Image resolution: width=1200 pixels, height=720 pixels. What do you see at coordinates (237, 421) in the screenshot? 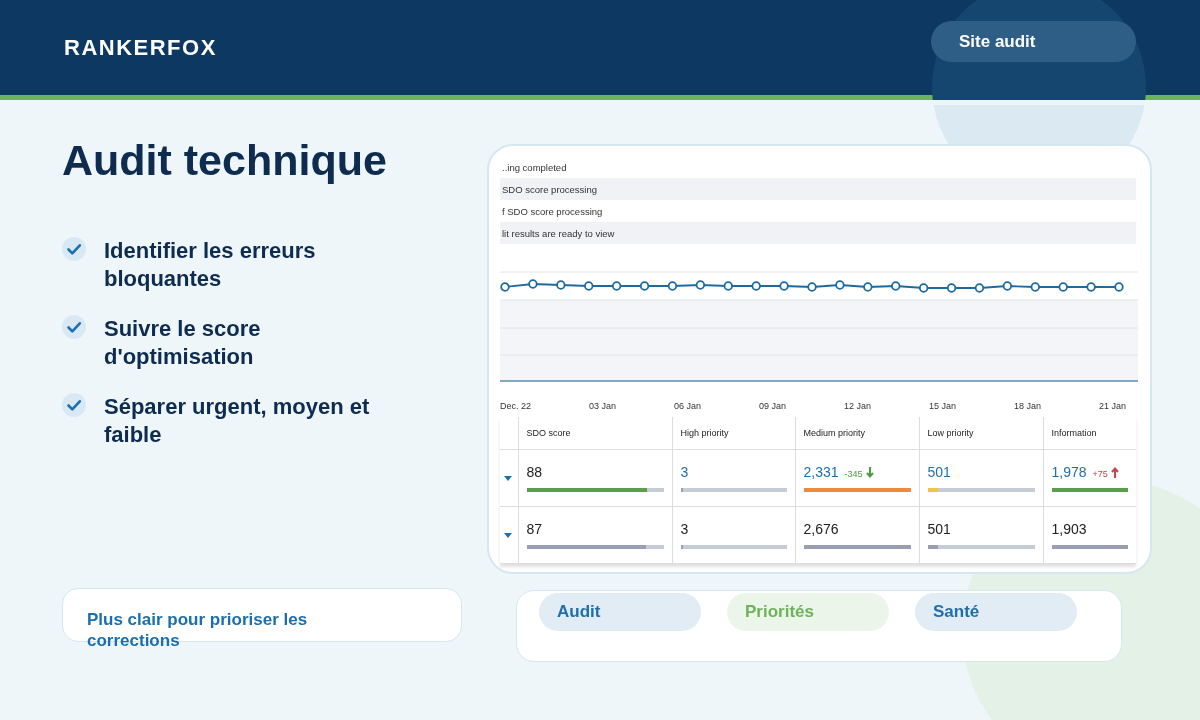
I see `feature-text: Séparer urgent, moyen et faible` at bounding box center [237, 421].